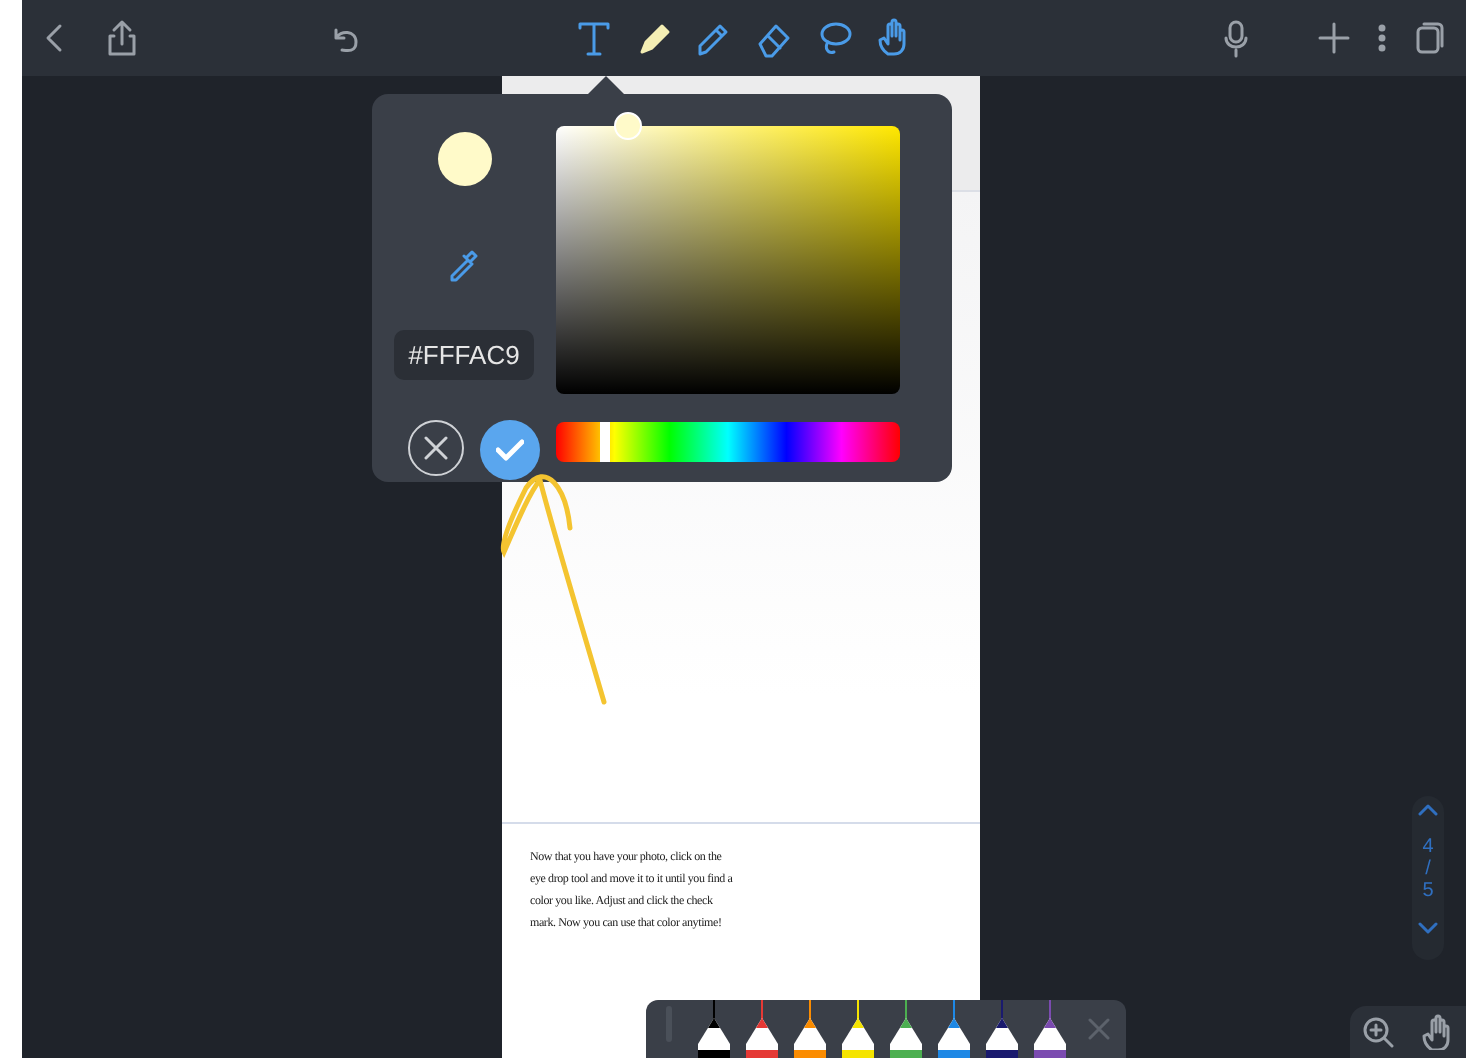 Image resolution: width=1476 pixels, height=1058 pixels. What do you see at coordinates (1428, 891) in the screenshot?
I see `total-pages: 5` at bounding box center [1428, 891].